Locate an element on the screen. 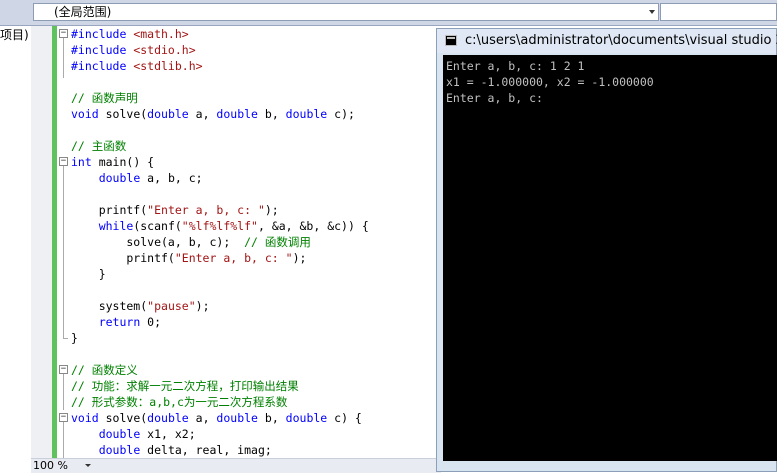 This screenshot has width=777, height=473. code-token: a, b, c; is located at coordinates (171, 178).